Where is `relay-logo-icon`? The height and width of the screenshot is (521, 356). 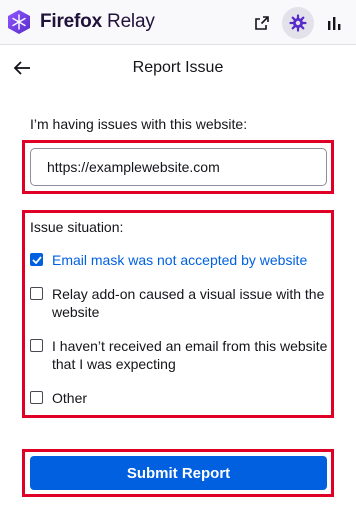
relay-logo-icon is located at coordinates (19, 22).